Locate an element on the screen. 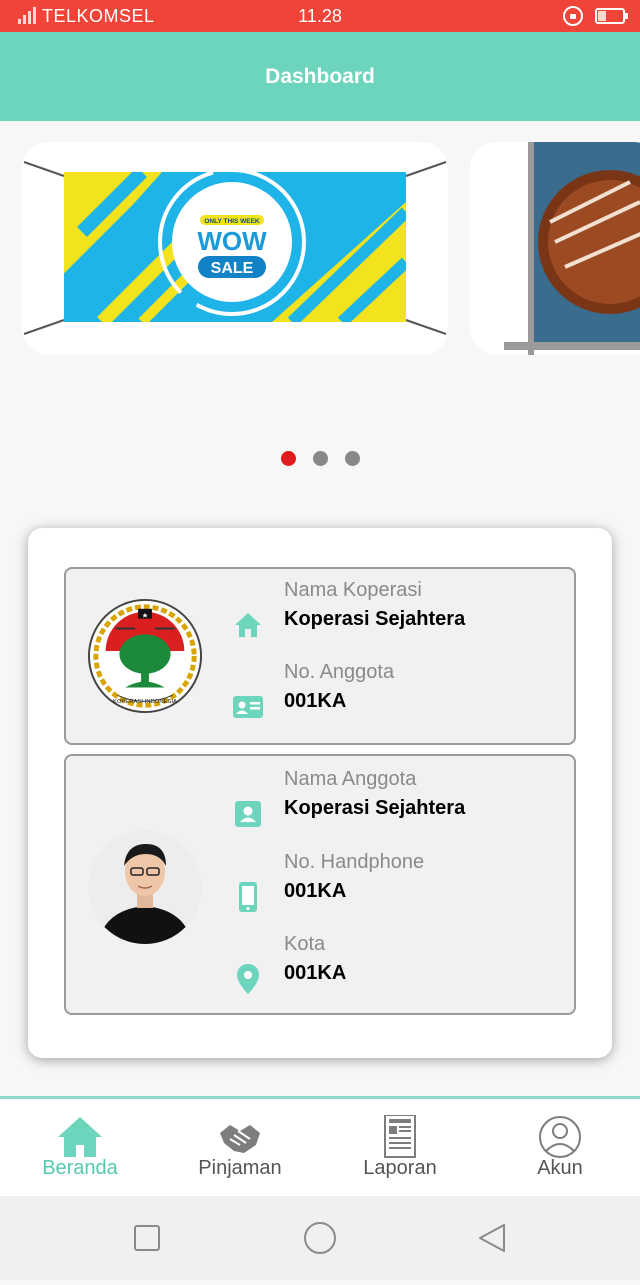  logo-caption: KOPERASI INDONESIA is located at coordinates (145, 702).